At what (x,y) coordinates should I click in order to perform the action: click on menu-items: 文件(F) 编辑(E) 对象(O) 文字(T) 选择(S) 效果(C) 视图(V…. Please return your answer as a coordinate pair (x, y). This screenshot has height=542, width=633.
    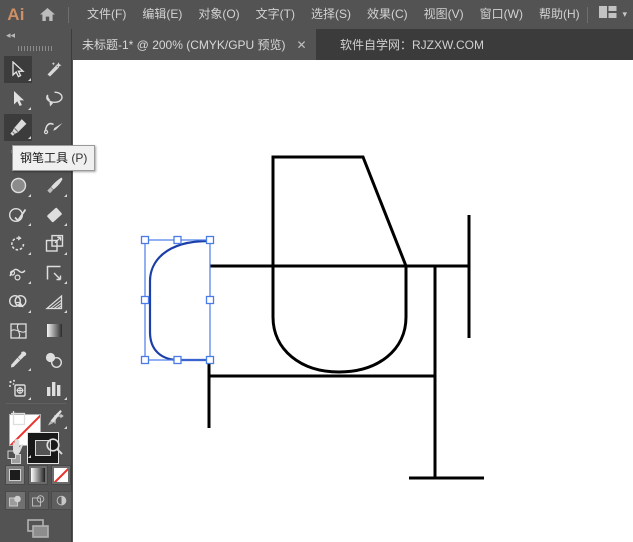
    Looking at the image, I should click on (333, 14).